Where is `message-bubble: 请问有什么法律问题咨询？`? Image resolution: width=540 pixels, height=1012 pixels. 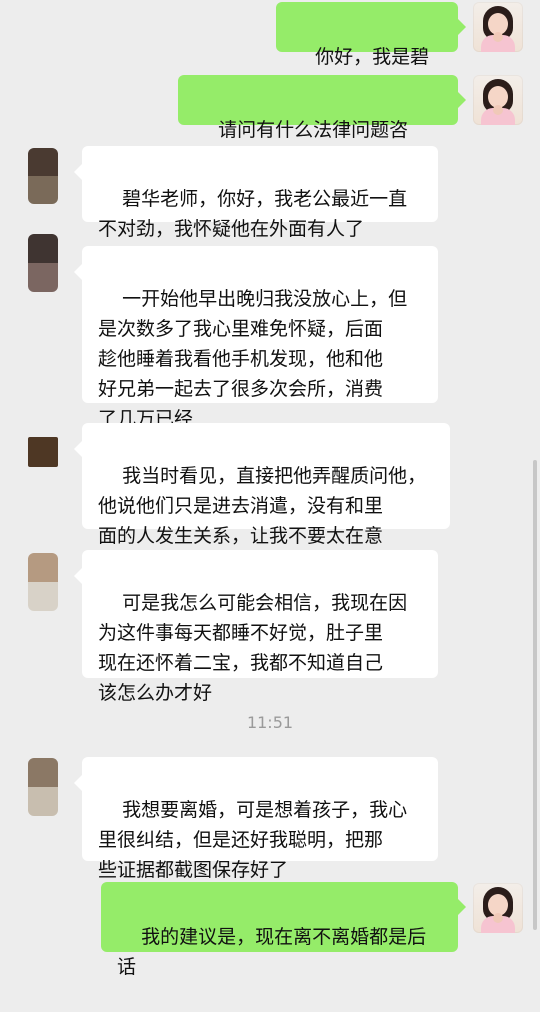 message-bubble: 请问有什么法律问题咨询？ is located at coordinates (322, 123).